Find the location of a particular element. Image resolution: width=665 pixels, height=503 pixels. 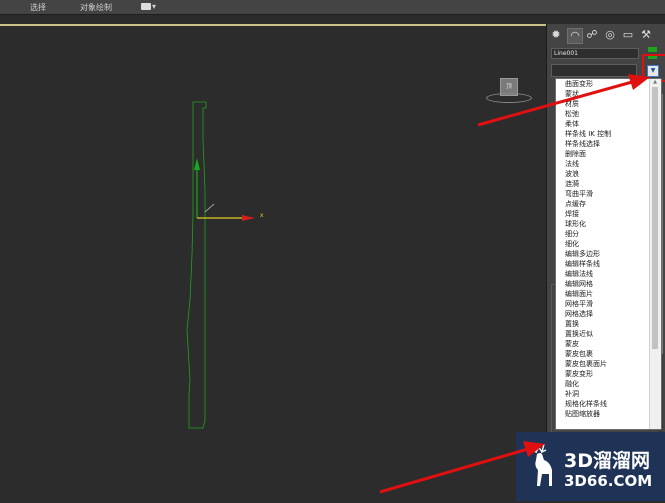

list-item: 编辑样条线 is located at coordinates (582, 264).